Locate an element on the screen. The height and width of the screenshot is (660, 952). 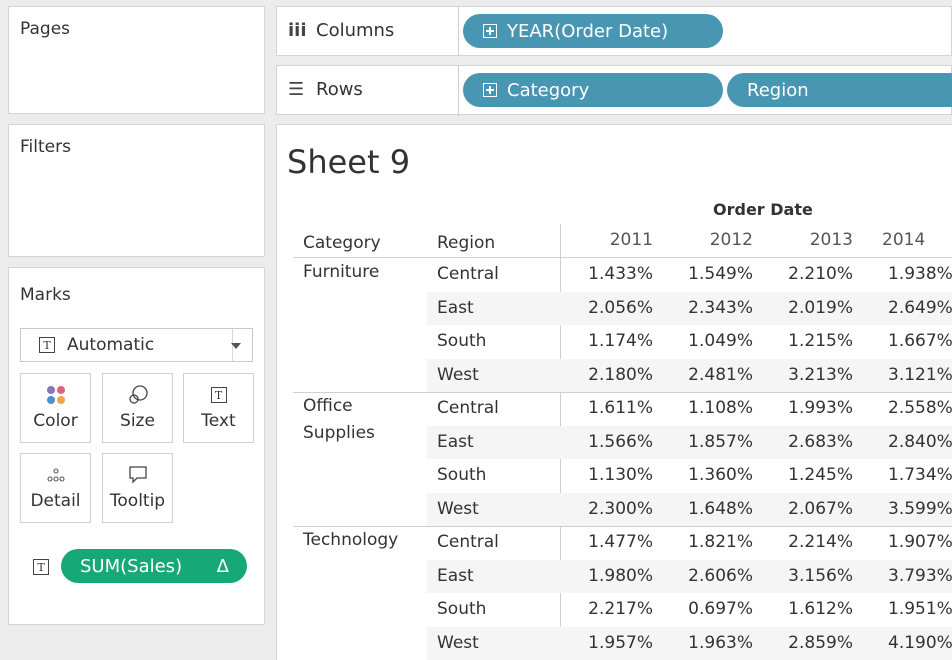
value-cell: 1.907% is located at coordinates (920, 542).